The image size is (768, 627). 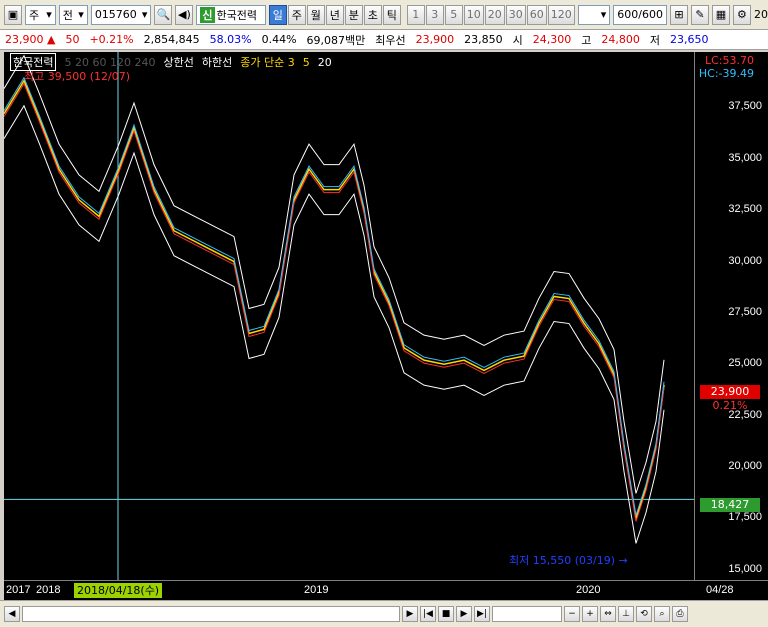 What do you see at coordinates (644, 614) in the screenshot?
I see `reset-icon: ⟲` at bounding box center [644, 614].